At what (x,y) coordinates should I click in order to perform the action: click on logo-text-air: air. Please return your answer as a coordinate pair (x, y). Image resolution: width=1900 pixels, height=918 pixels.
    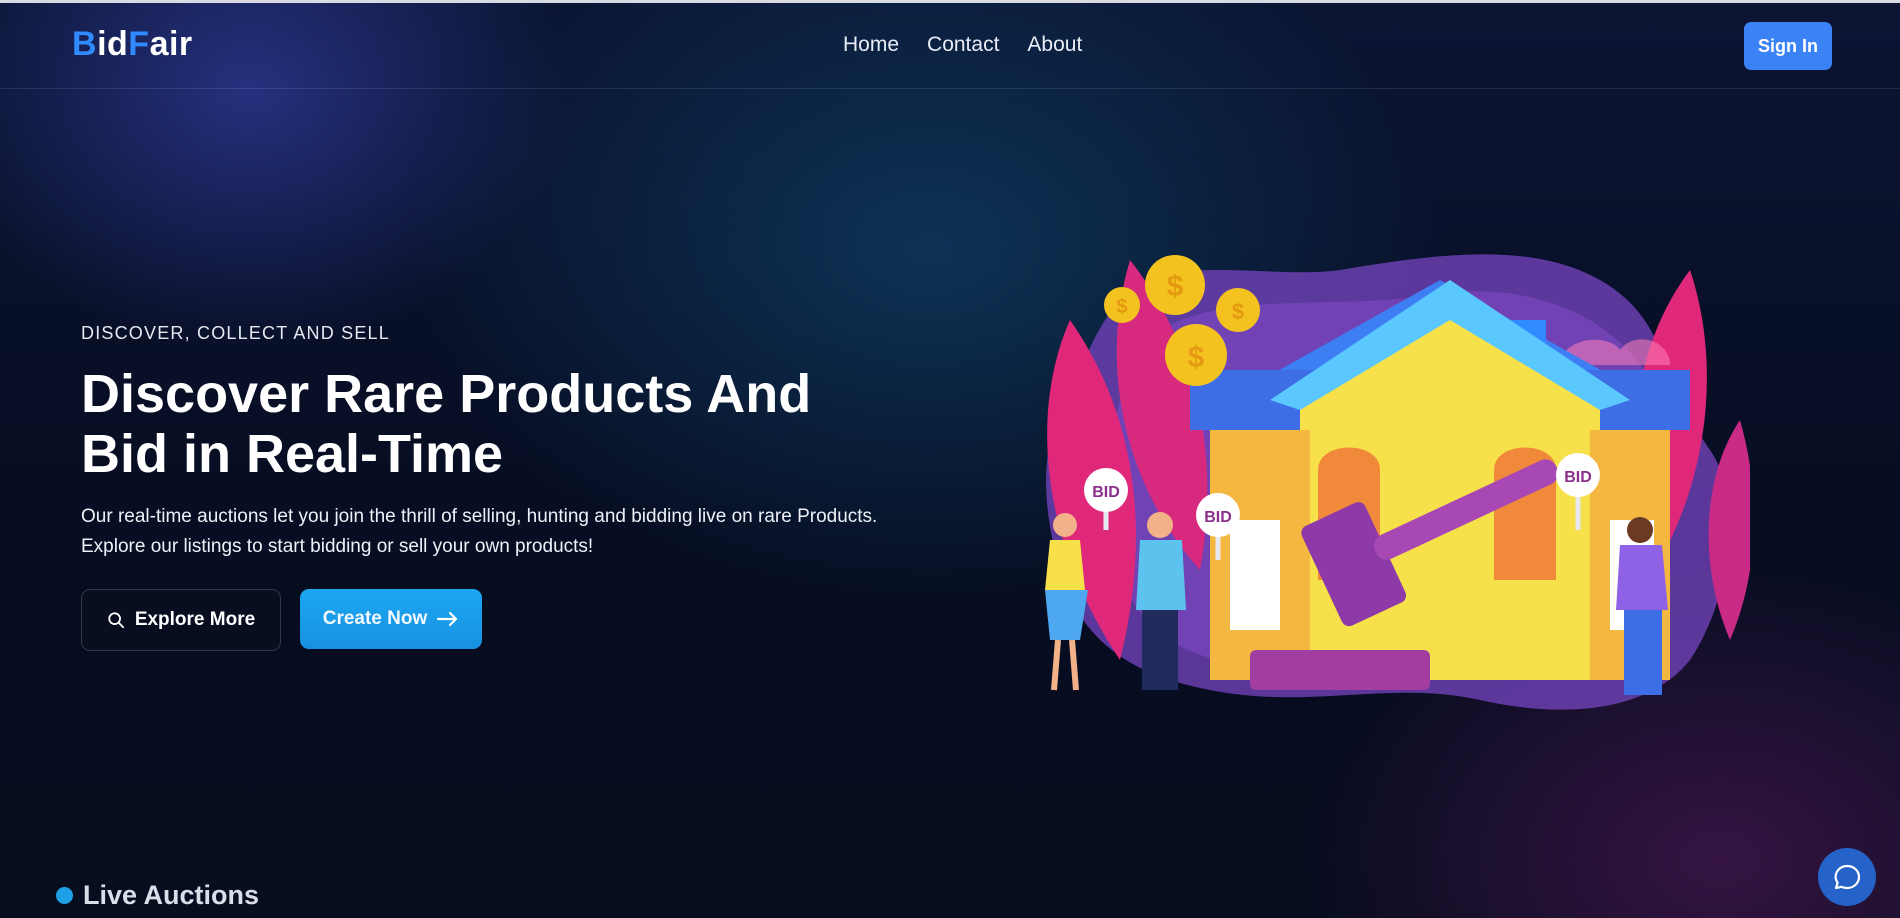
    Looking at the image, I should click on (171, 44).